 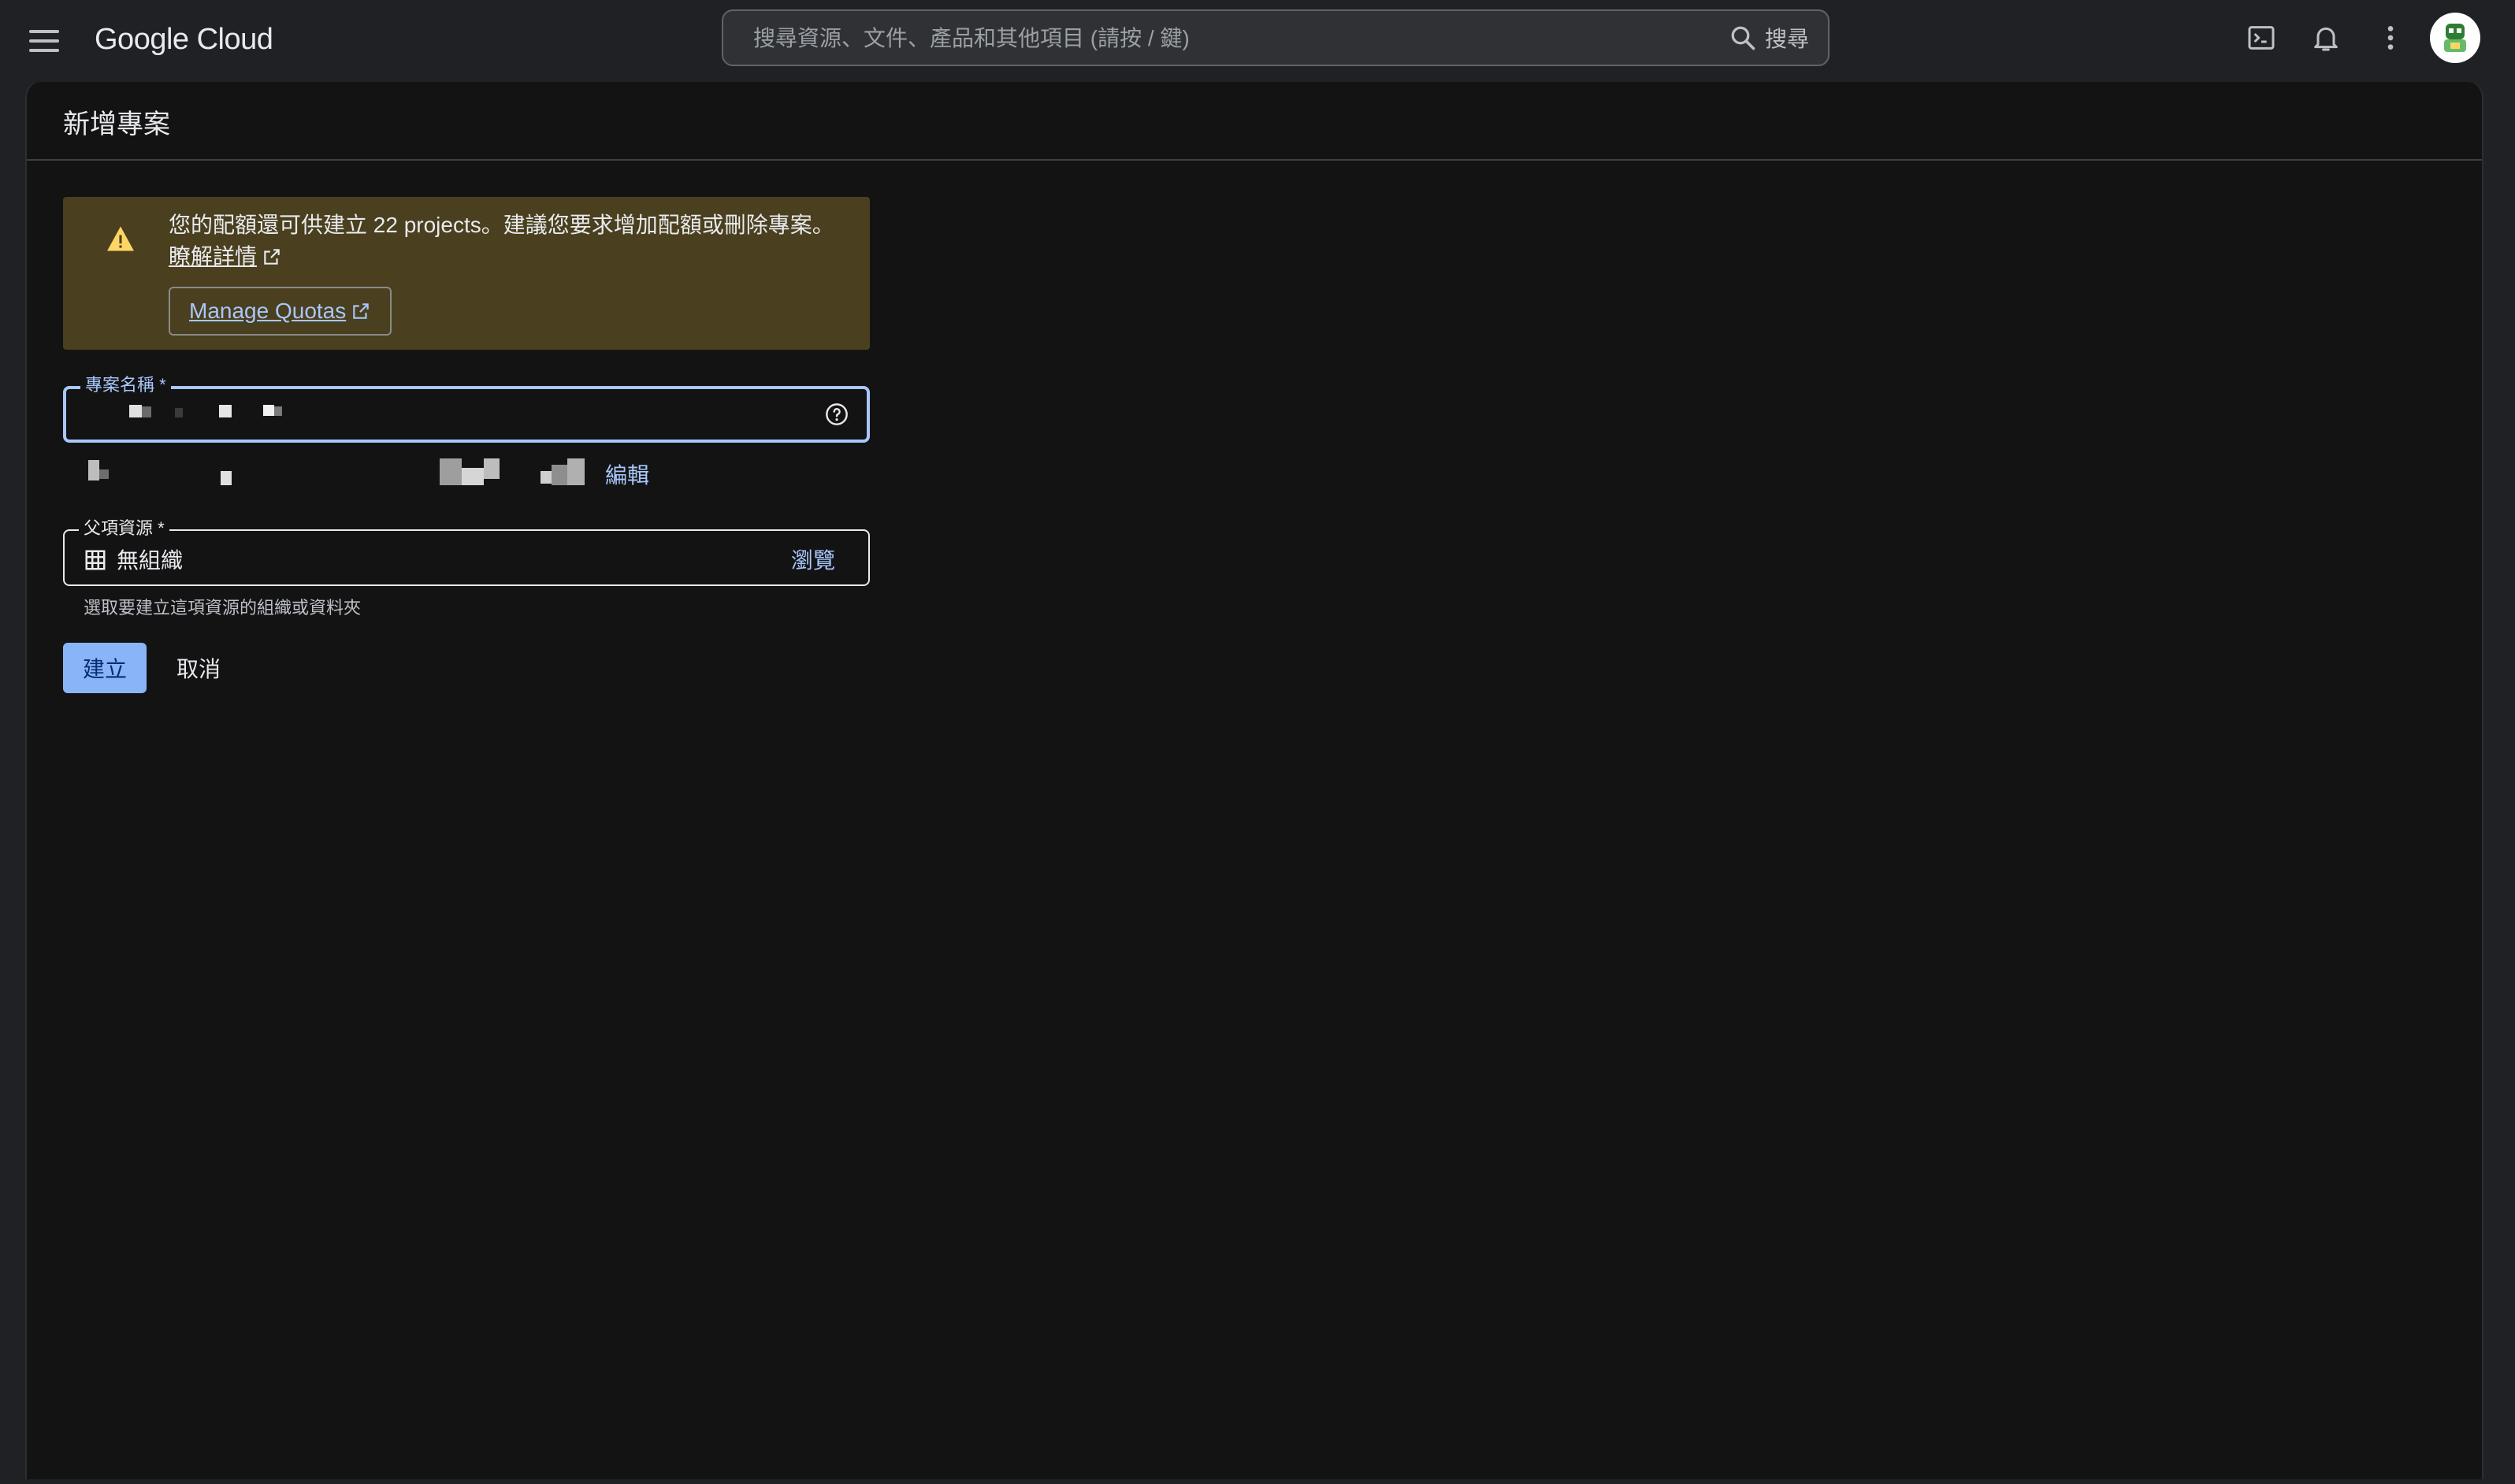 I want to click on top-app-bar: Google Cloud 搜尋, so click(x=1257, y=41).